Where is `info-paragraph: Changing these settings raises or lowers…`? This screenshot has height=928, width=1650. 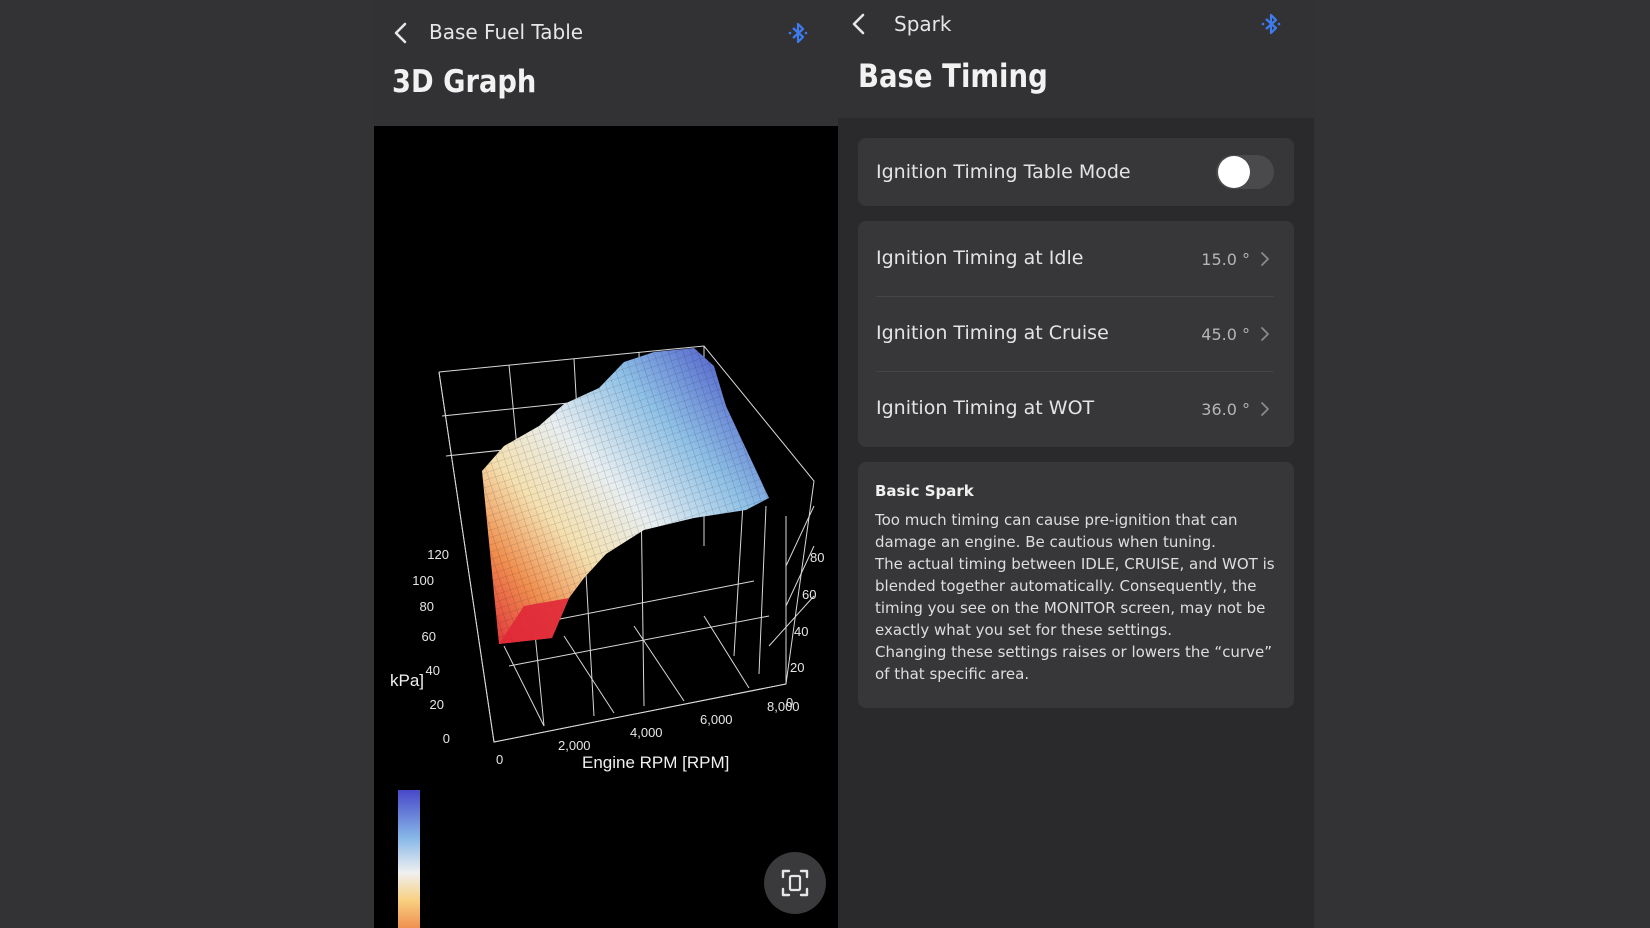
info-paragraph: Changing these settings raises or lowers… is located at coordinates (1073, 663).